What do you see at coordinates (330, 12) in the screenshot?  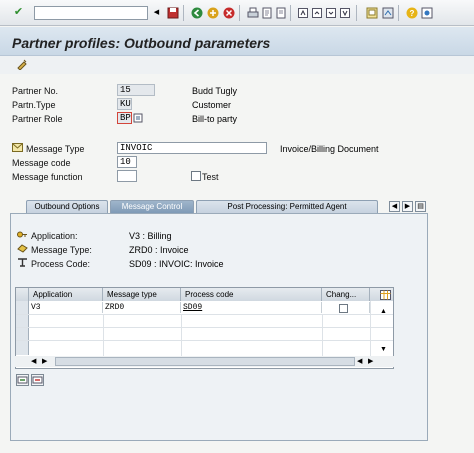 I see `next-page-icon` at bounding box center [330, 12].